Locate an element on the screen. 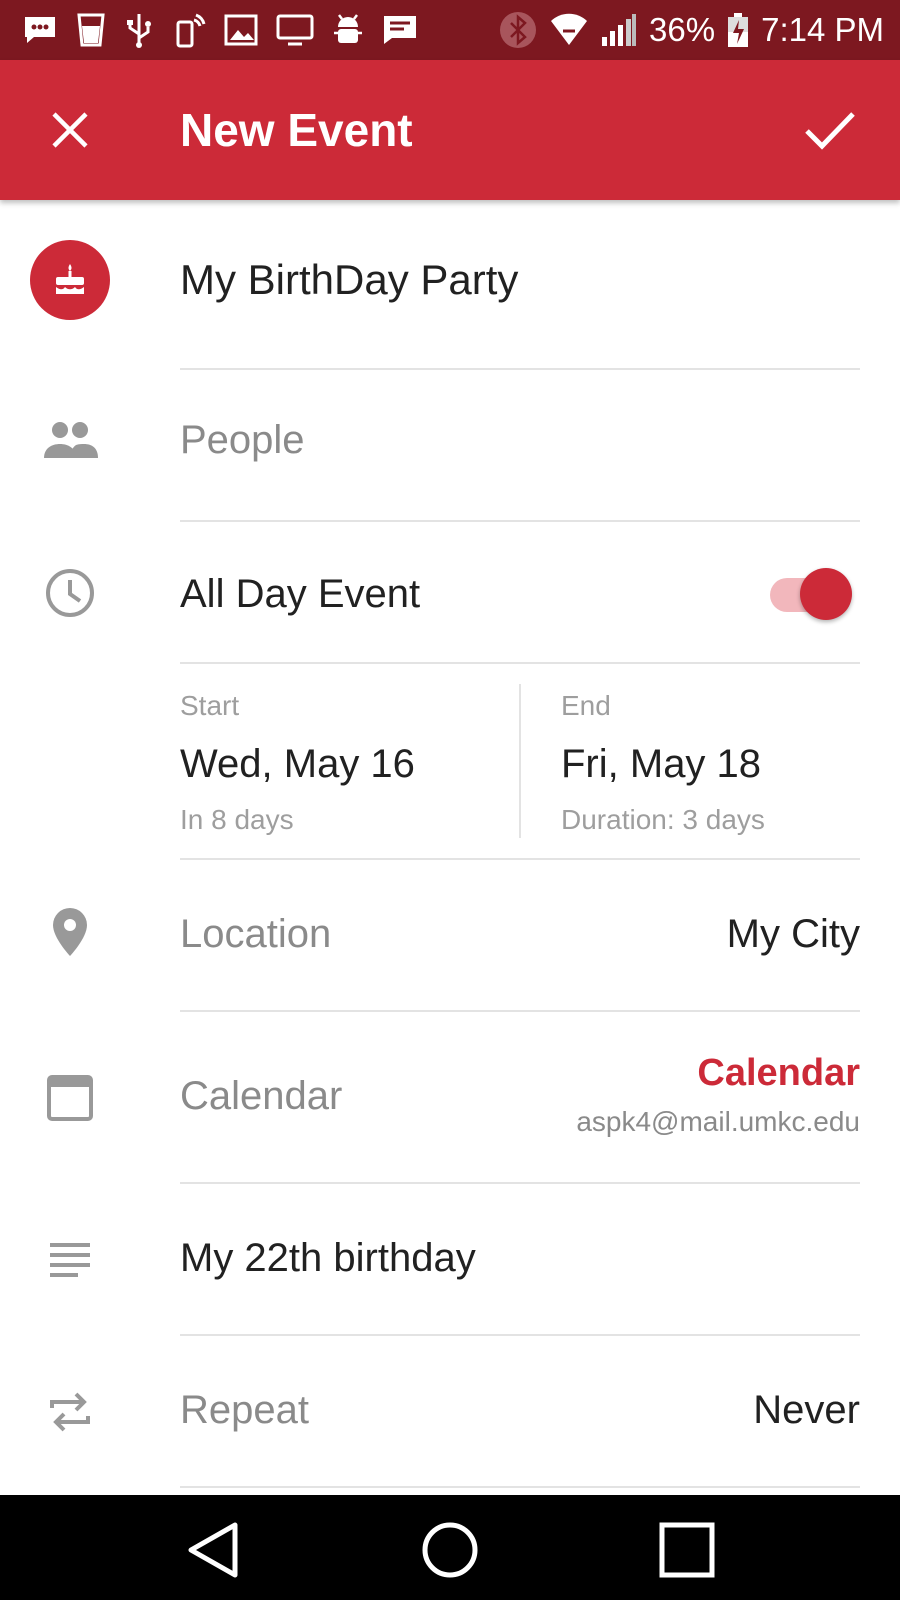  recents-button is located at coordinates (687, 1550).